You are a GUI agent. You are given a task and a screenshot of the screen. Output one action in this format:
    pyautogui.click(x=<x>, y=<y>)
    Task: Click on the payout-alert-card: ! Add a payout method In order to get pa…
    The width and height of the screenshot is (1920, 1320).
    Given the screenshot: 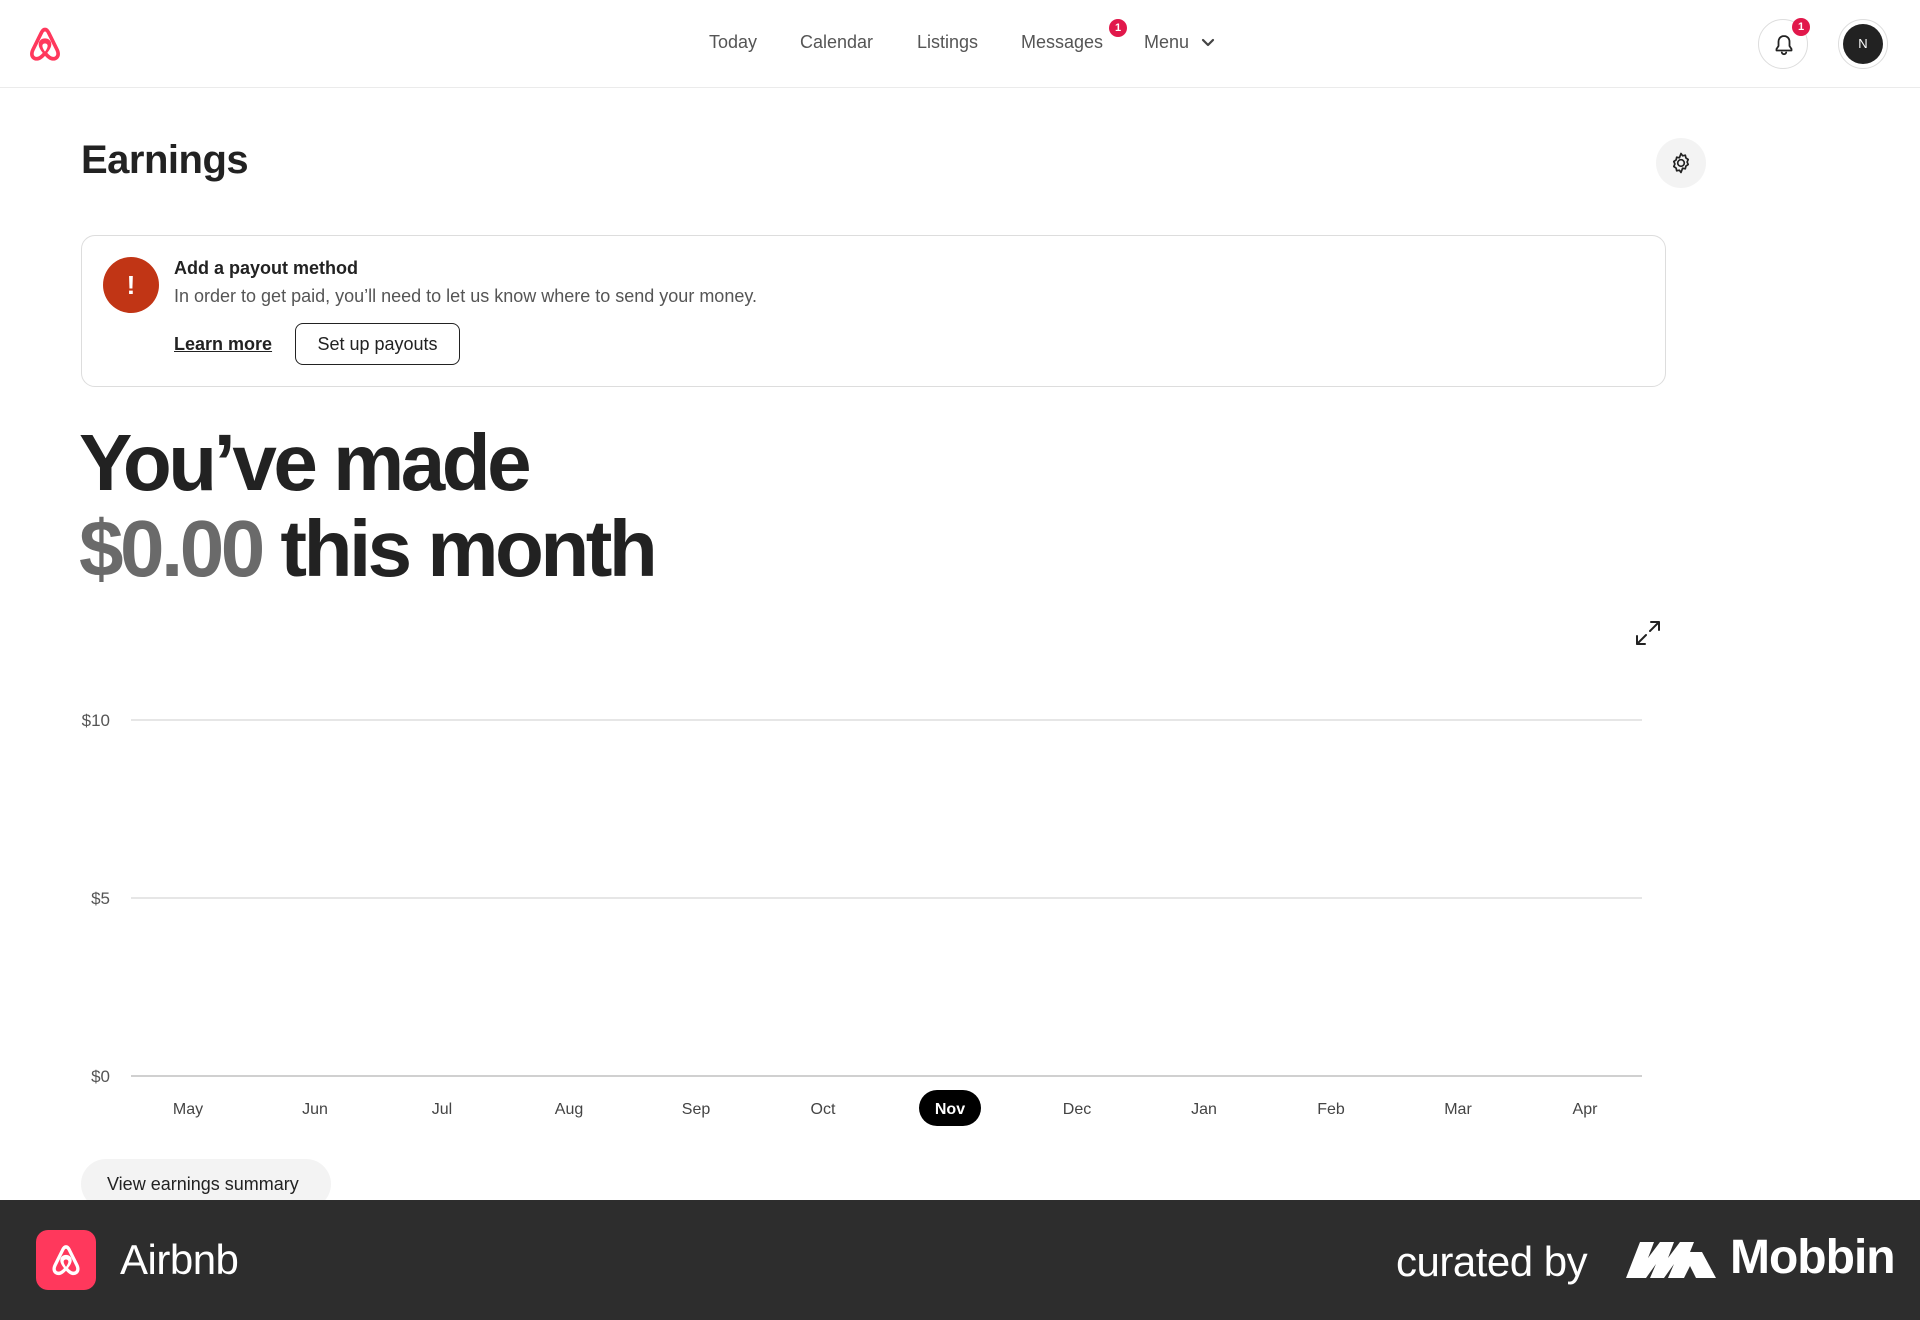 What is the action you would take?
    pyautogui.click(x=873, y=311)
    